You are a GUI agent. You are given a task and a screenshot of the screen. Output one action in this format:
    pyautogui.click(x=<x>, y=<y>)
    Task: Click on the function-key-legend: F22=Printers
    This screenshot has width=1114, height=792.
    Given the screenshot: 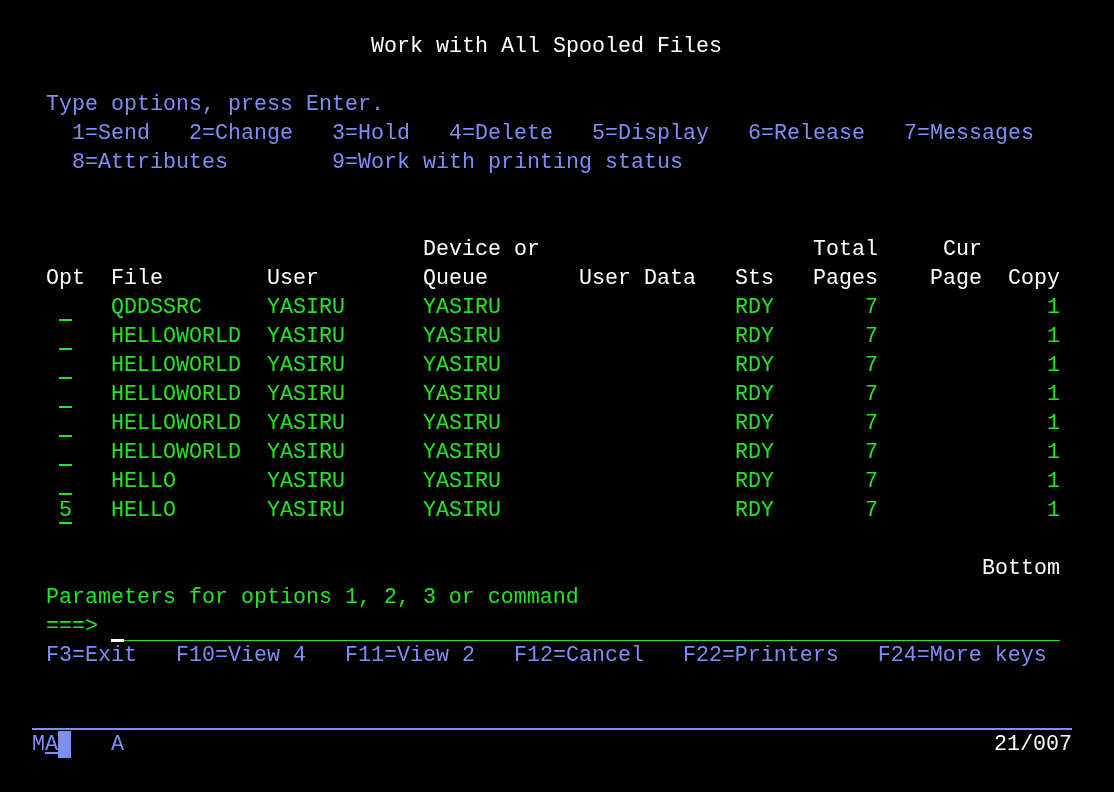 What is the action you would take?
    pyautogui.click(x=760, y=655)
    